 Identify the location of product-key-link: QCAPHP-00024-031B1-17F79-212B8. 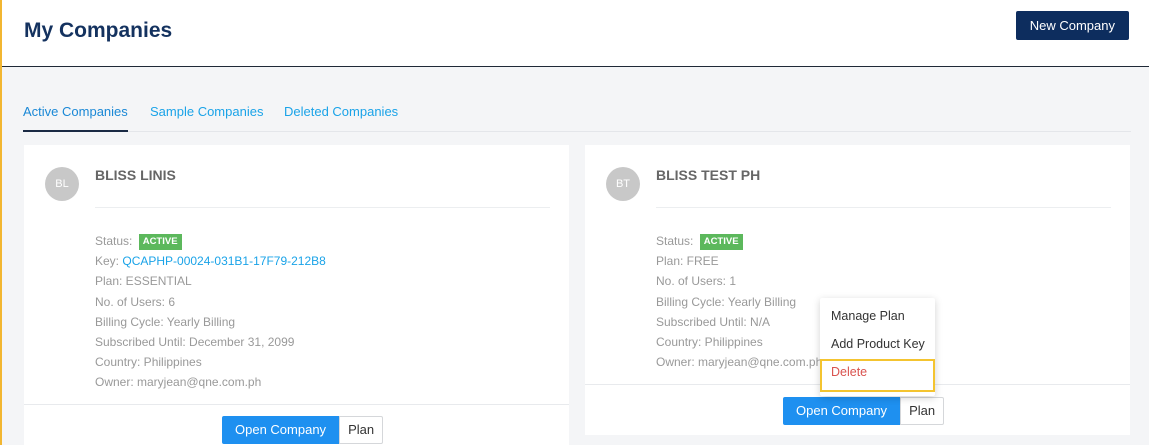
(223, 261).